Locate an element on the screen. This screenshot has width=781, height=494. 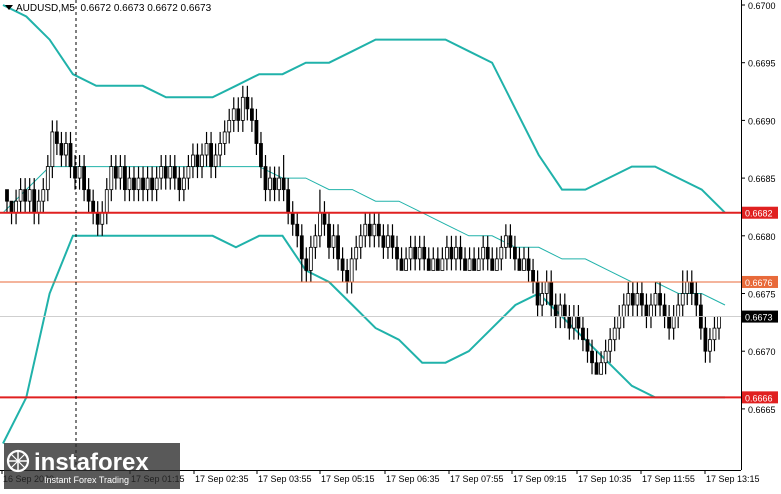
y-tick-label: 0.6695 is located at coordinates (762, 64).